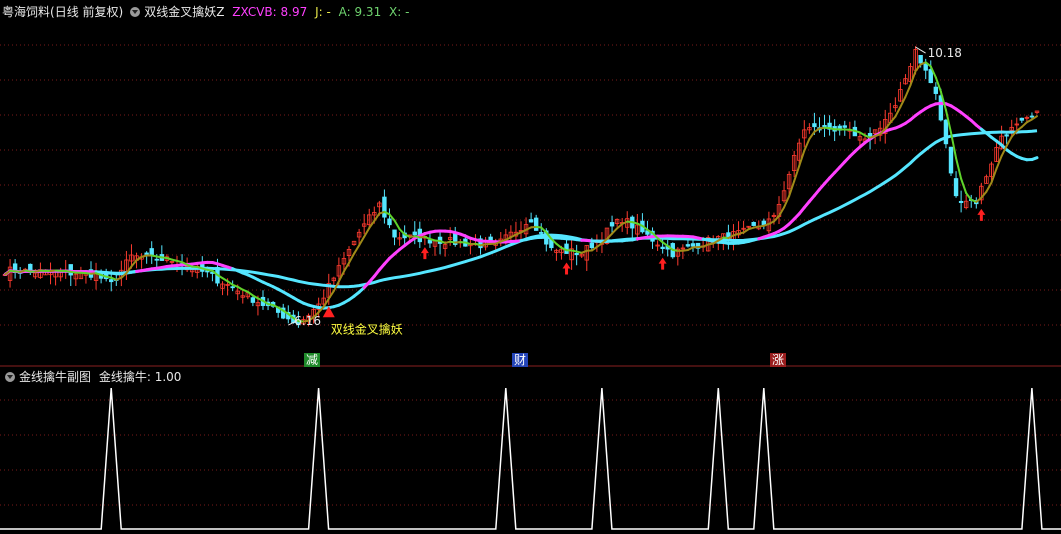 The width and height of the screenshot is (1061, 534). What do you see at coordinates (778, 360) in the screenshot?
I see `badge-rise: 涨` at bounding box center [778, 360].